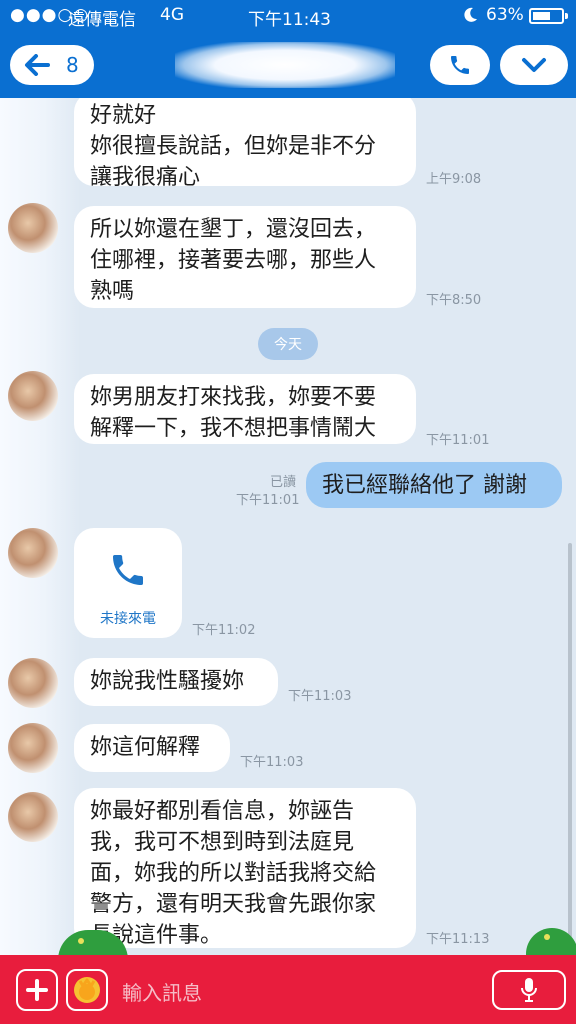 This screenshot has height=1024, width=576. I want to click on plus-icon, so click(37, 990).